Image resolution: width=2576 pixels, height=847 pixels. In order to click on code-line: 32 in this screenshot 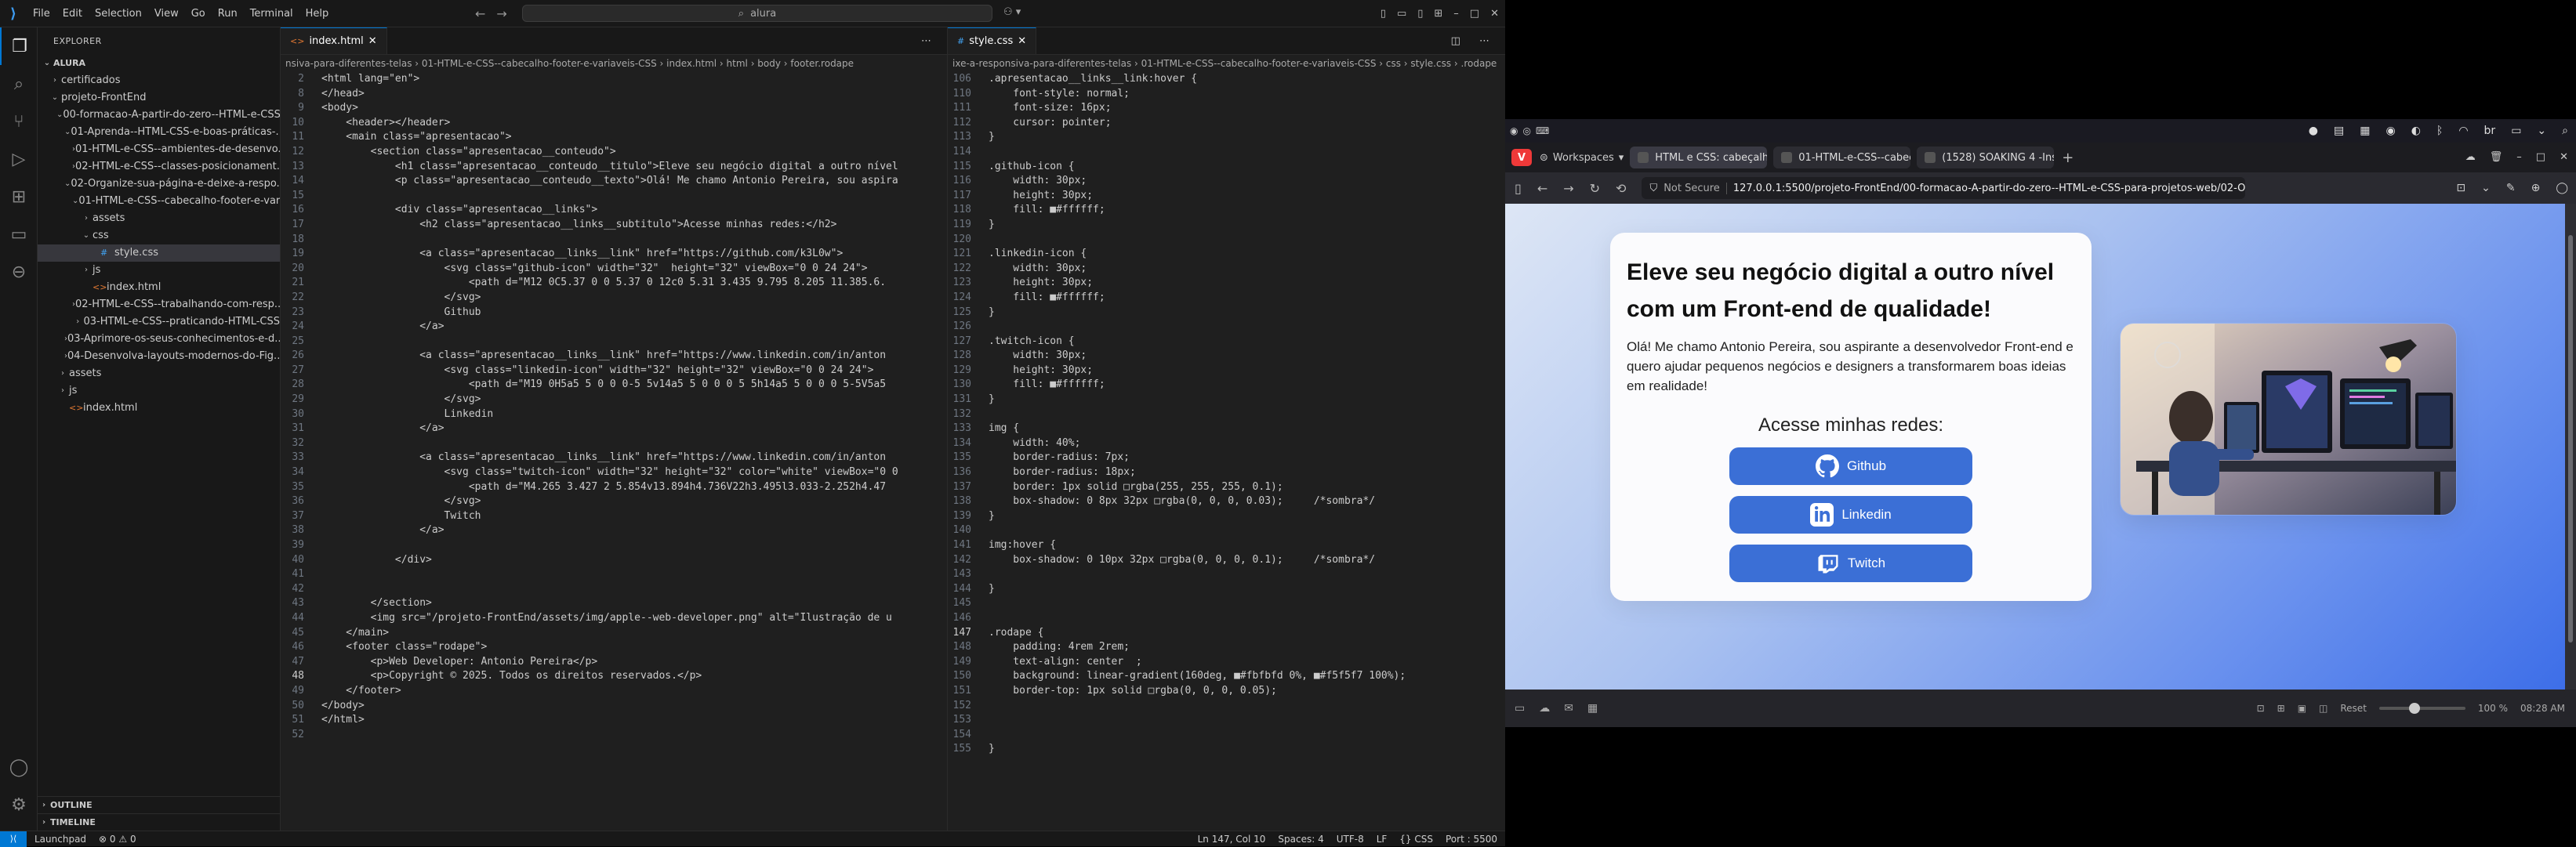, I will do `click(614, 443)`.